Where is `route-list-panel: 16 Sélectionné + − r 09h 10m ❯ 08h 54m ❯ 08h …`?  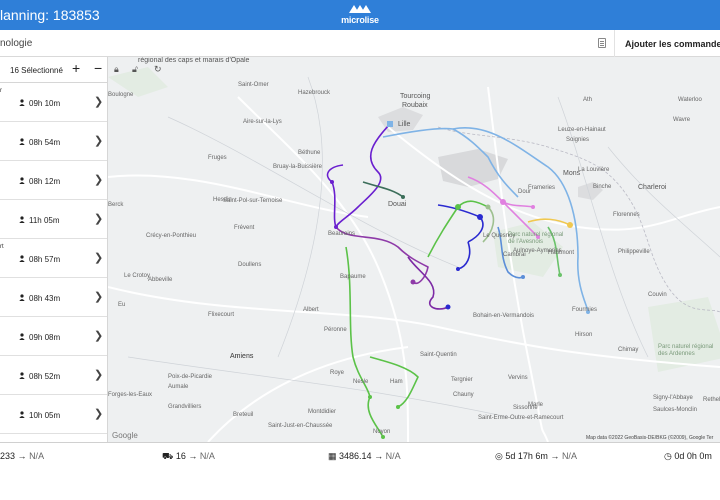 route-list-panel: 16 Sélectionné + − r 09h 10m ❯ 08h 54m ❯ 08h … is located at coordinates (54, 265).